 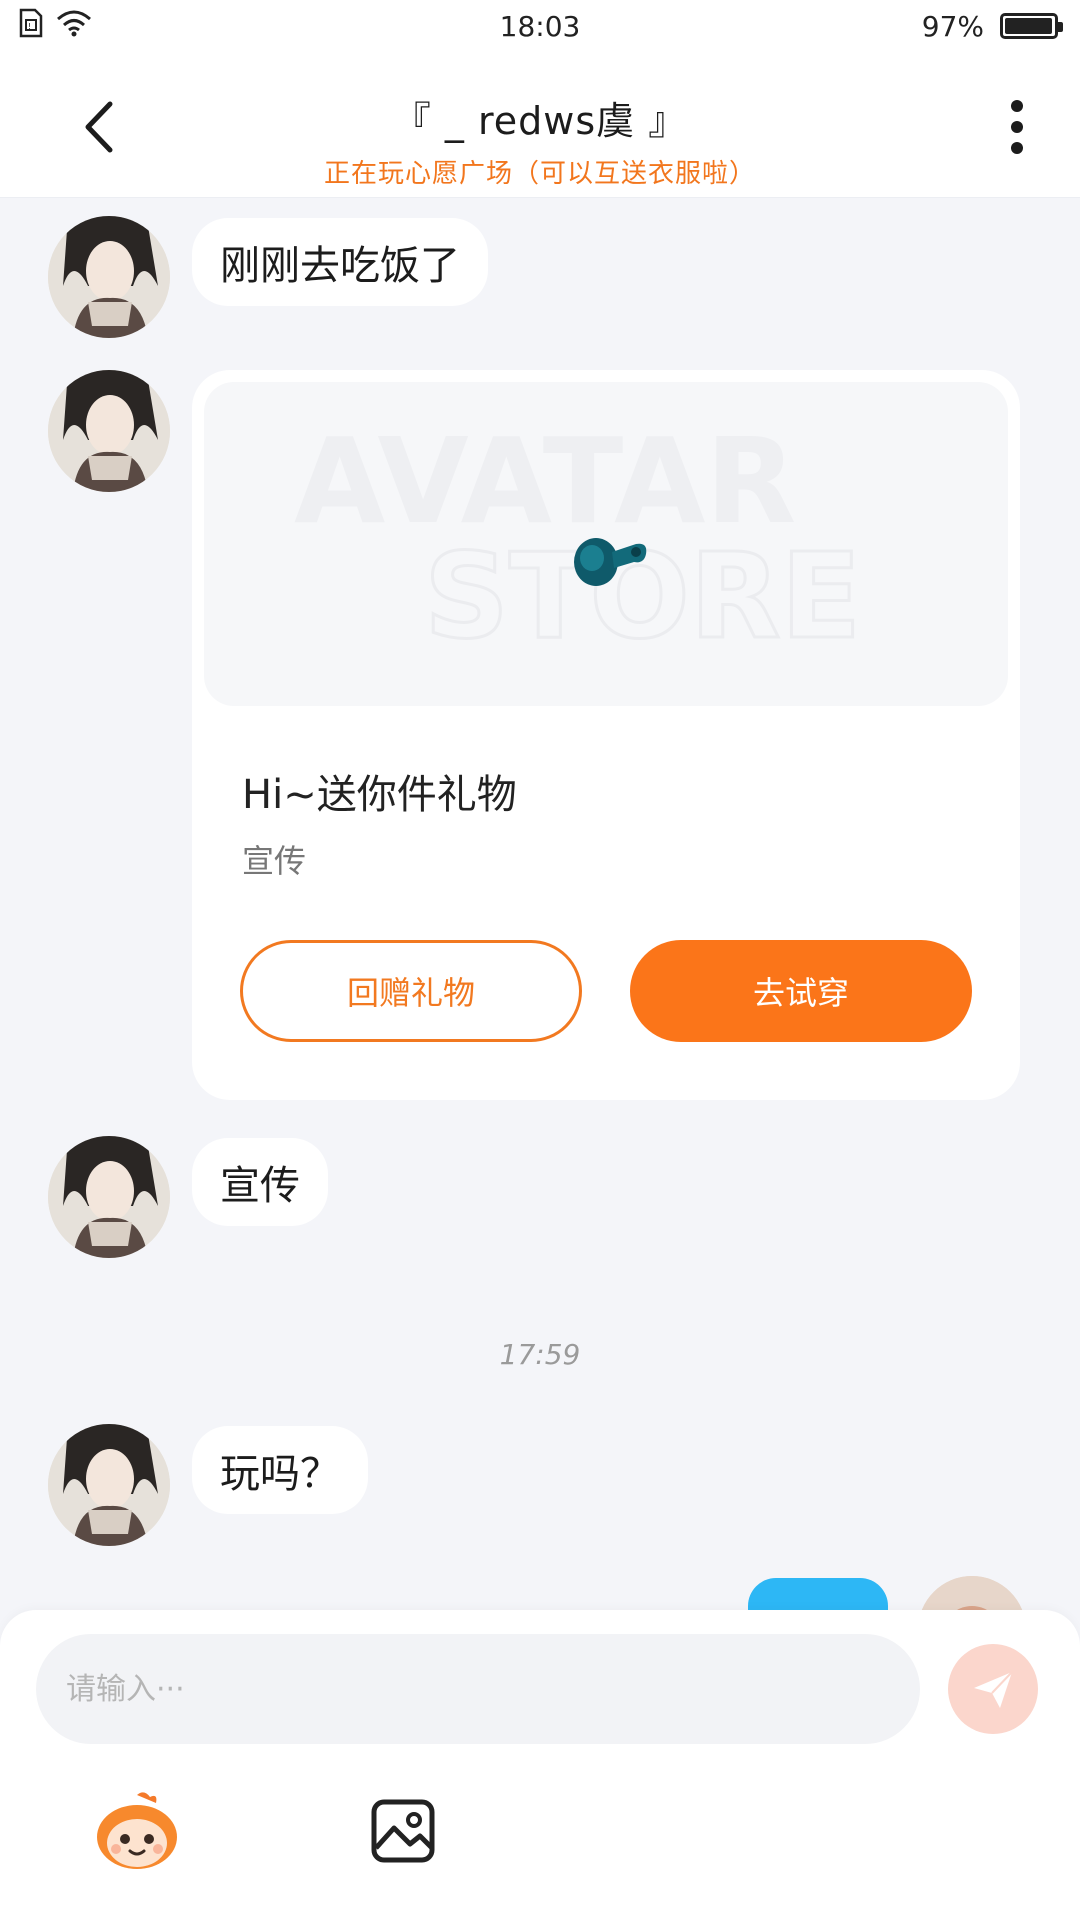 I want to click on sim-icon: !, so click(x=31, y=26).